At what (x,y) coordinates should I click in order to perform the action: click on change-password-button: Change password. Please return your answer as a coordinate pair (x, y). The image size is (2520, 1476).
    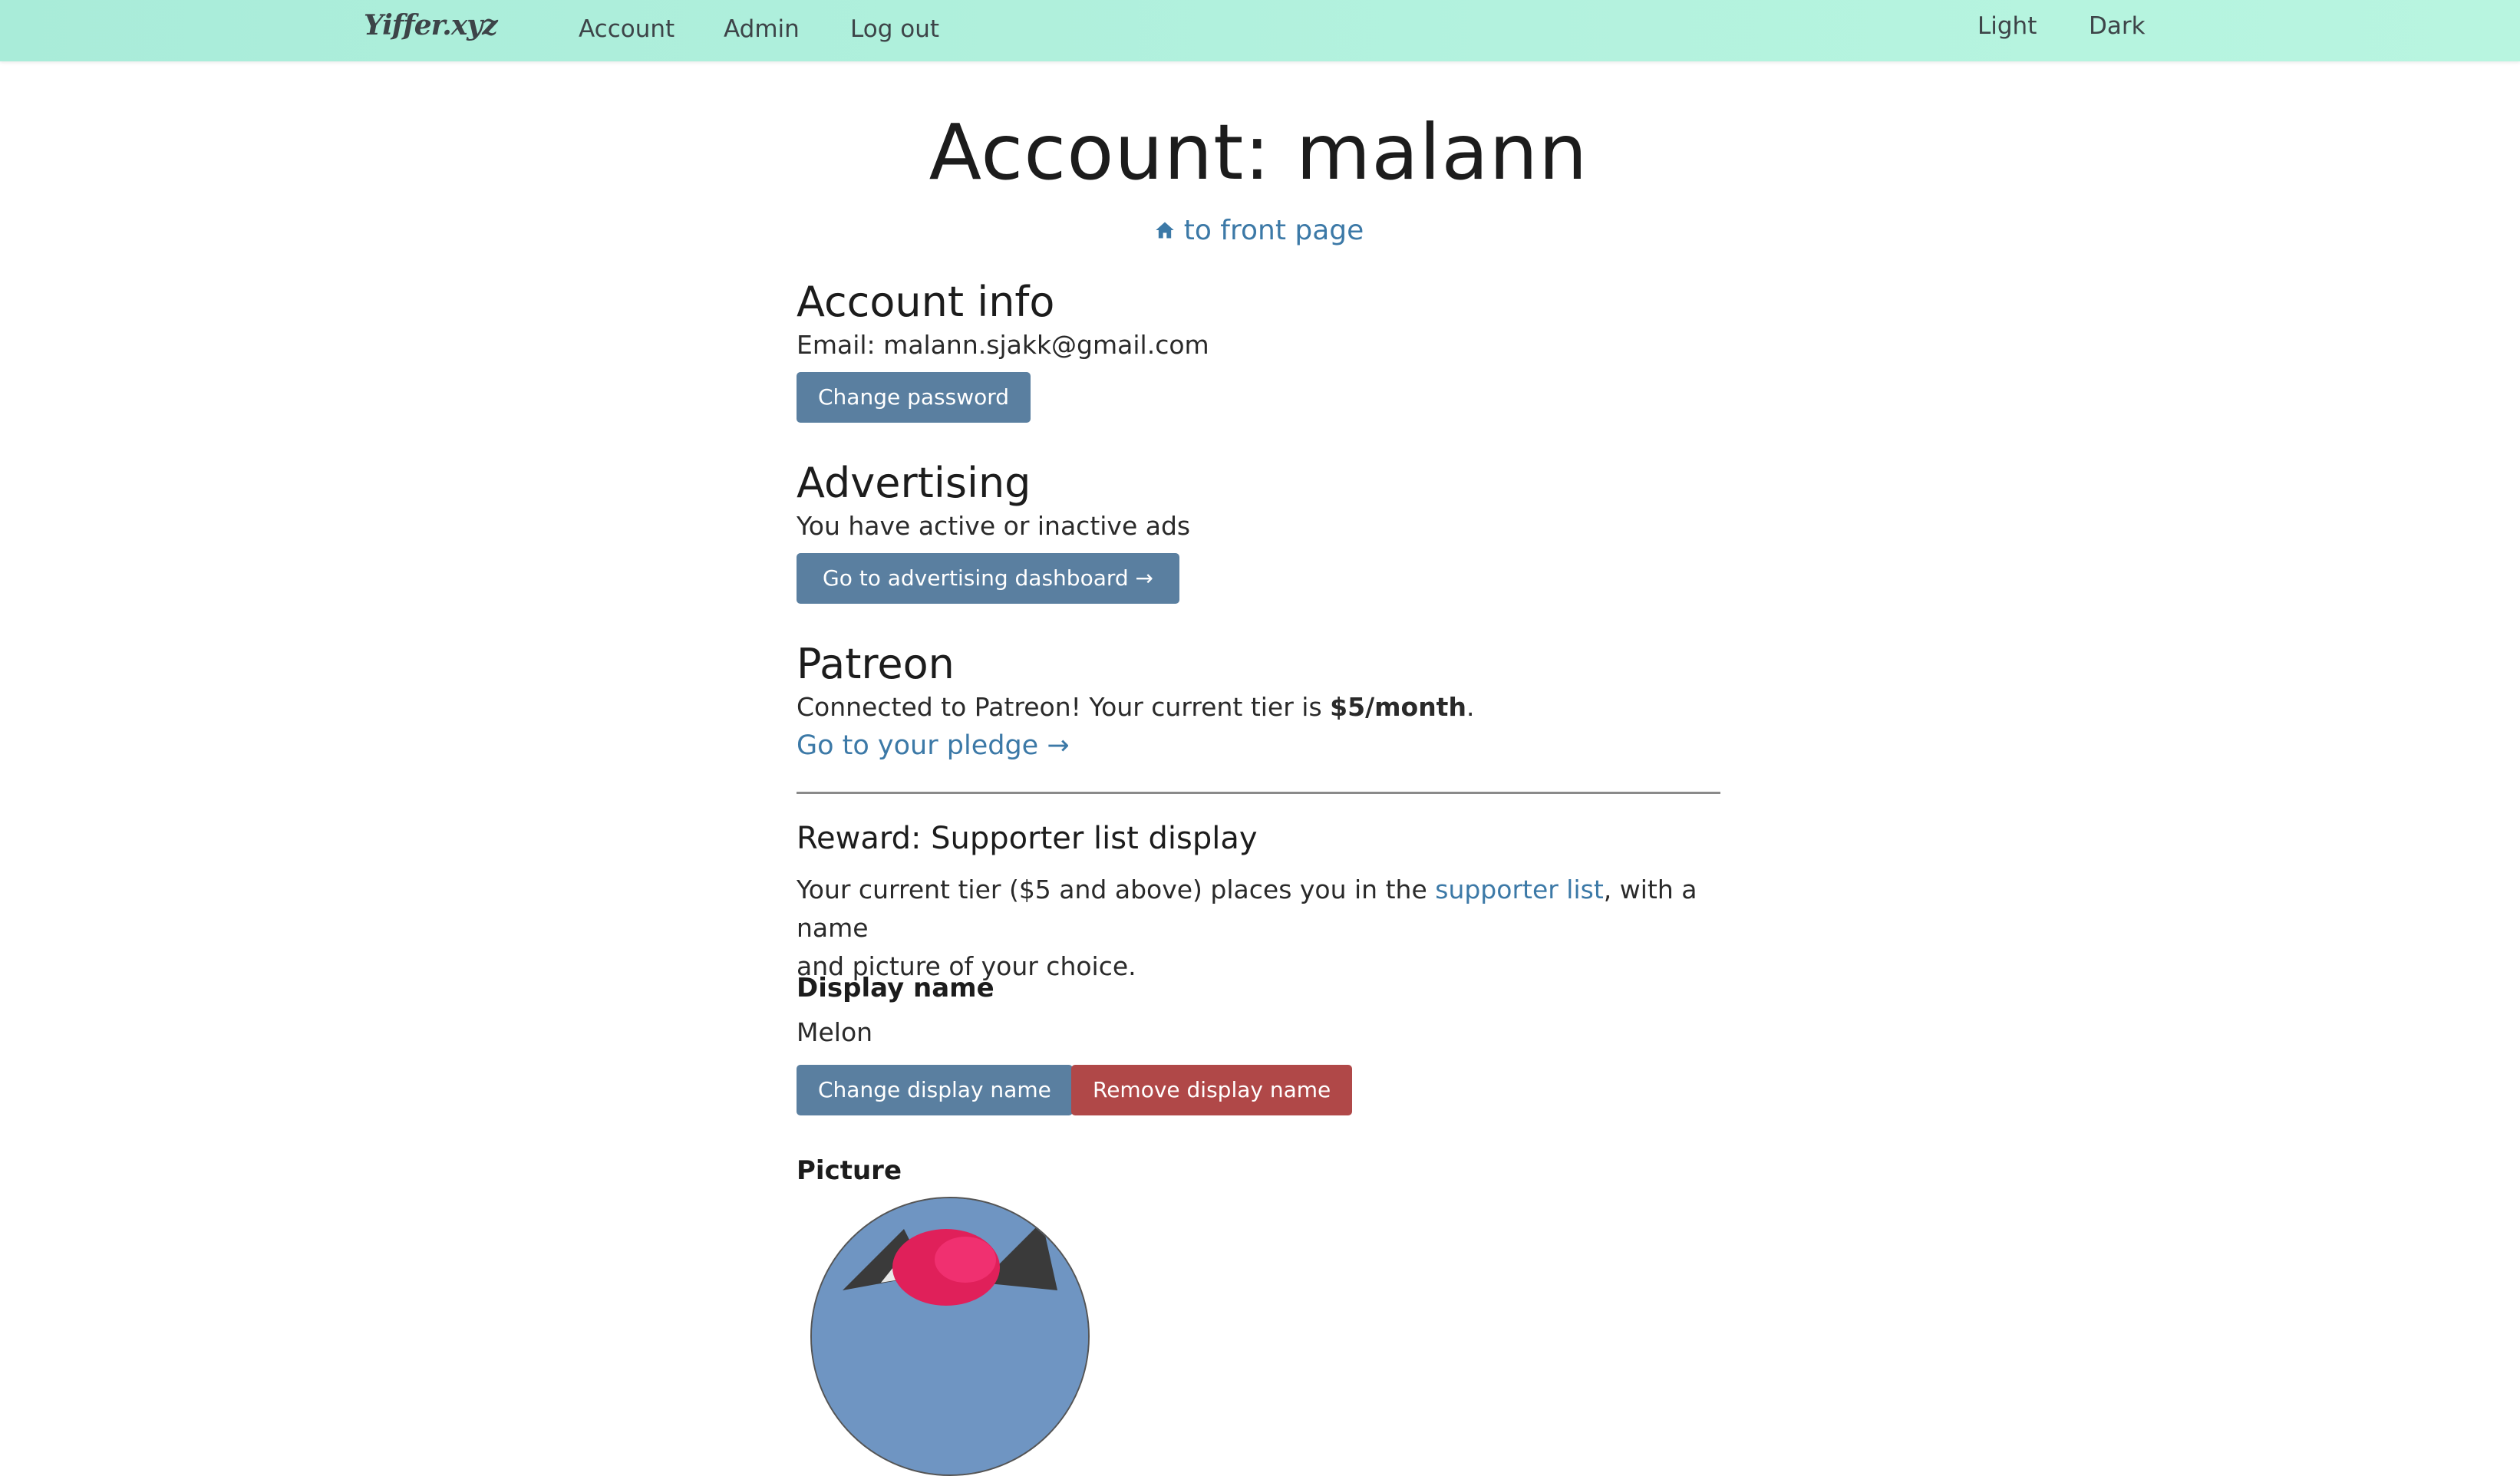
    Looking at the image, I should click on (914, 398).